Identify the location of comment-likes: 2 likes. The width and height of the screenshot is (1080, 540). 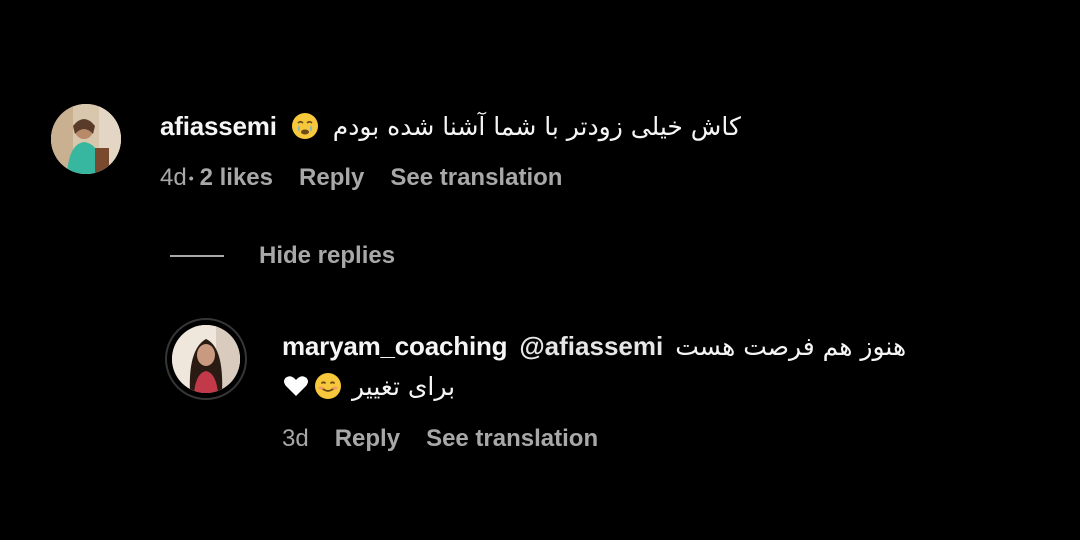
(236, 178).